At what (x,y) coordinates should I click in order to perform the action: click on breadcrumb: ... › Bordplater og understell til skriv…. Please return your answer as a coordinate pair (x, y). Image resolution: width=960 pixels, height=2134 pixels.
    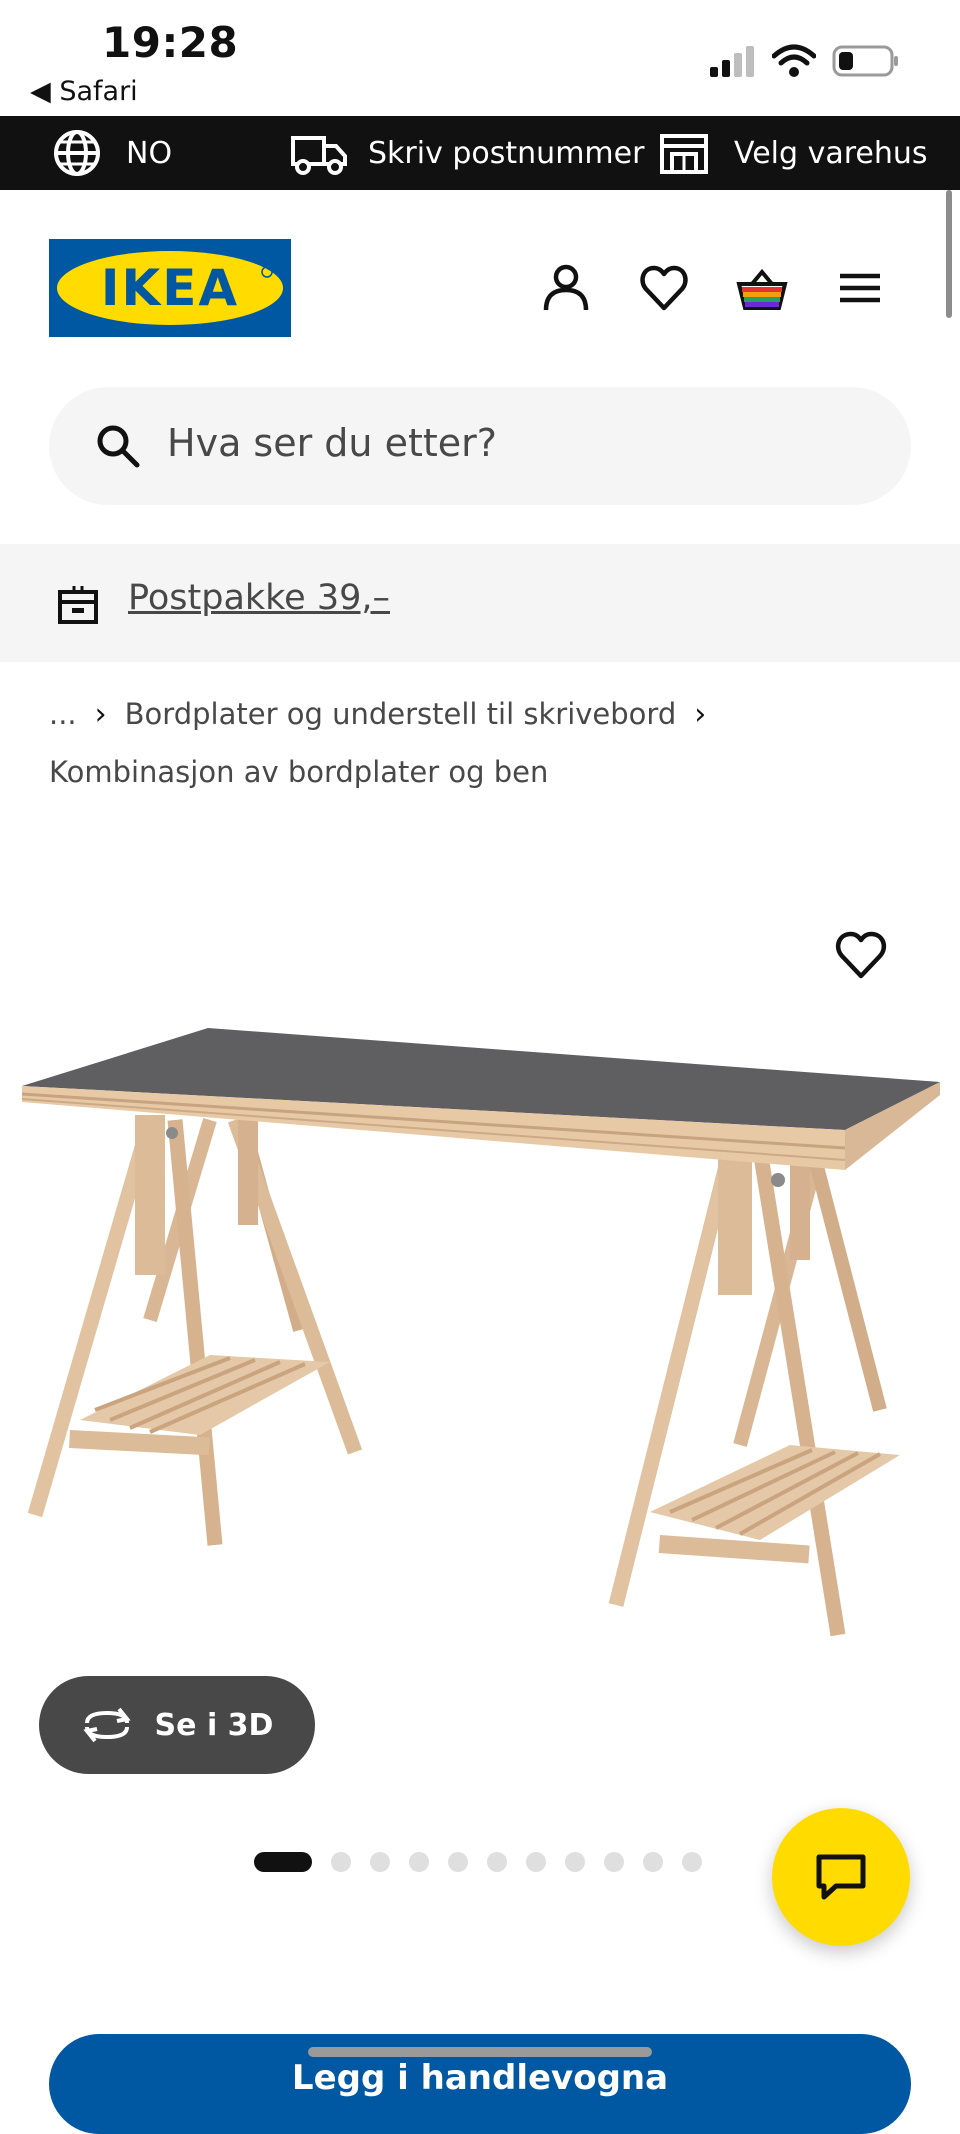
    Looking at the image, I should click on (489, 743).